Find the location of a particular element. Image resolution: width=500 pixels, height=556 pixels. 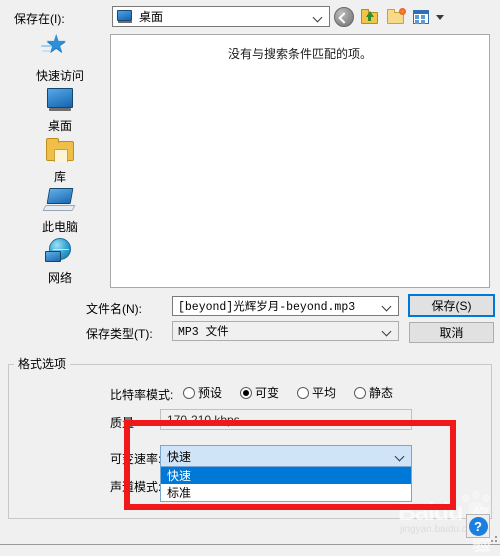

back-icon is located at coordinates (344, 17).